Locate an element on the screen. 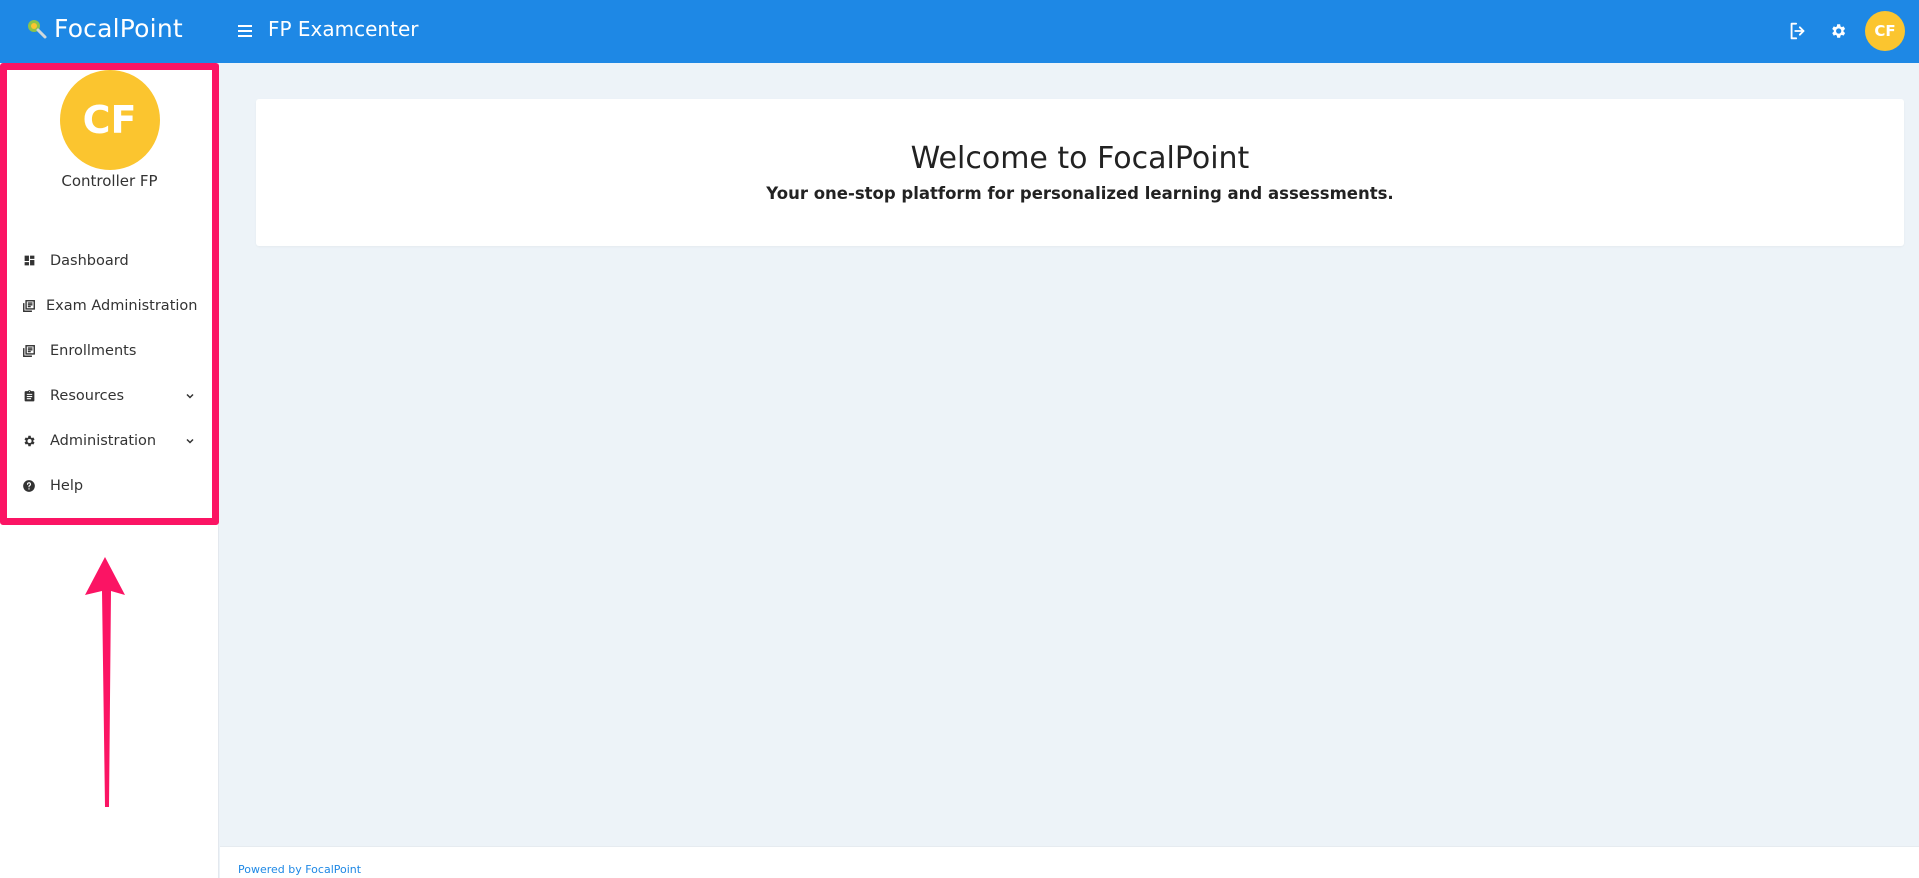 This screenshot has height=878, width=1919. sidebar-item-administration: Administration is located at coordinates (109, 440).